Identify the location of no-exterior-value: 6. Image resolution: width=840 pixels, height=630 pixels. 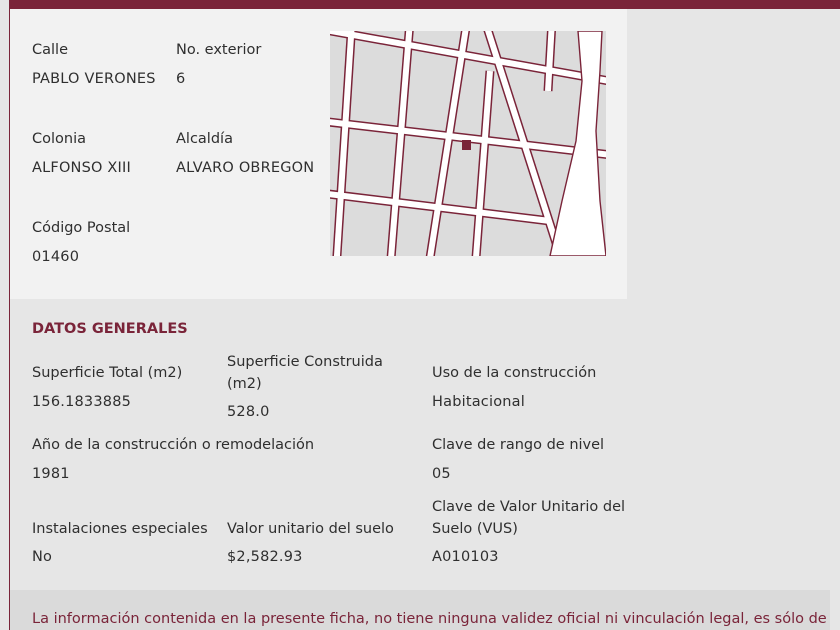
(181, 79).